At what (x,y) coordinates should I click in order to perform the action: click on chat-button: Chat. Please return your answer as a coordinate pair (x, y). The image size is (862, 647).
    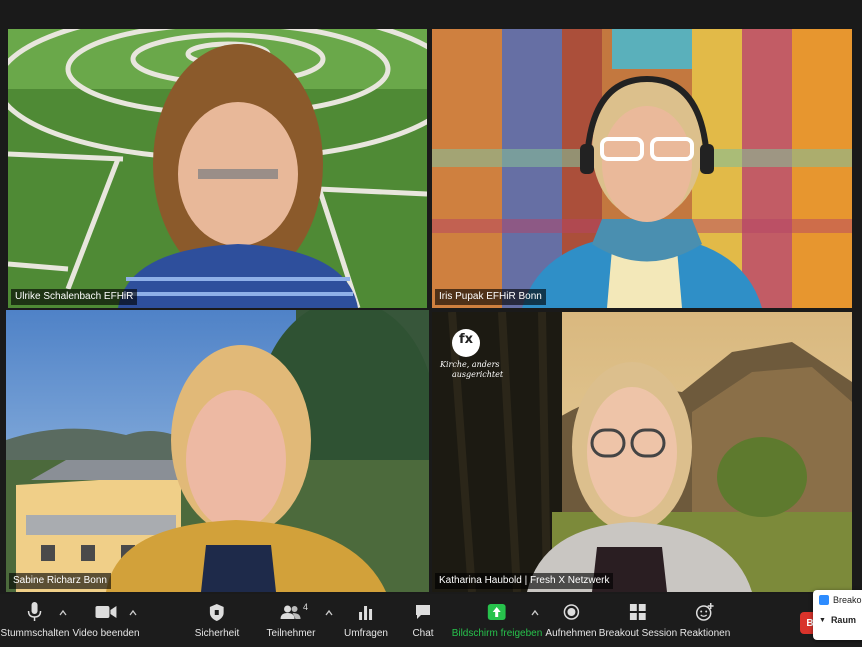
    Looking at the image, I should click on (423, 620).